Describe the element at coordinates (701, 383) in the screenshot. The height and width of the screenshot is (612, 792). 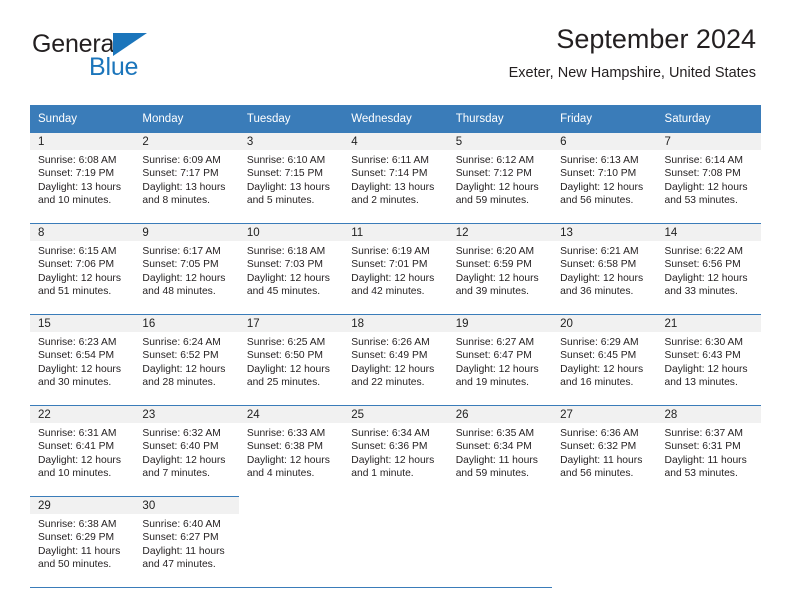
I see `daylight-text-line2: and 13 minutes.` at that location.